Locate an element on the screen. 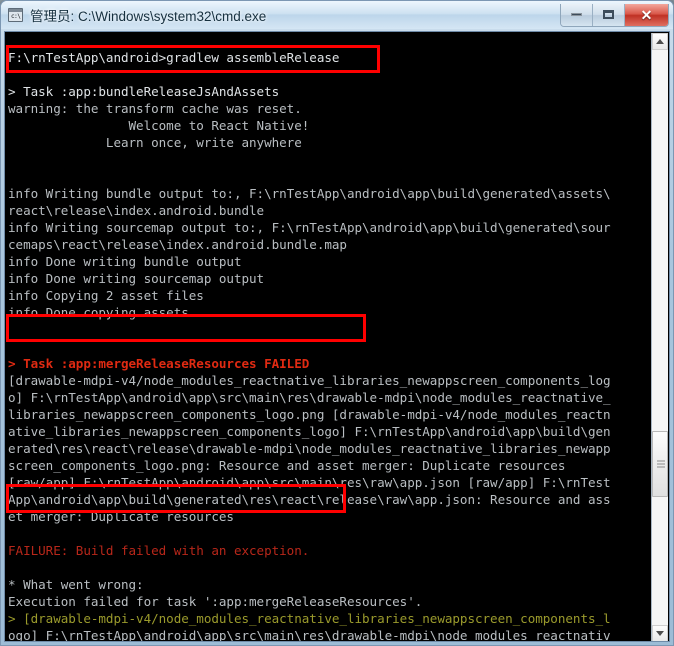 This screenshot has width=674, height=646. console-line: warning: the transform cache was reset. is located at coordinates (155, 108).